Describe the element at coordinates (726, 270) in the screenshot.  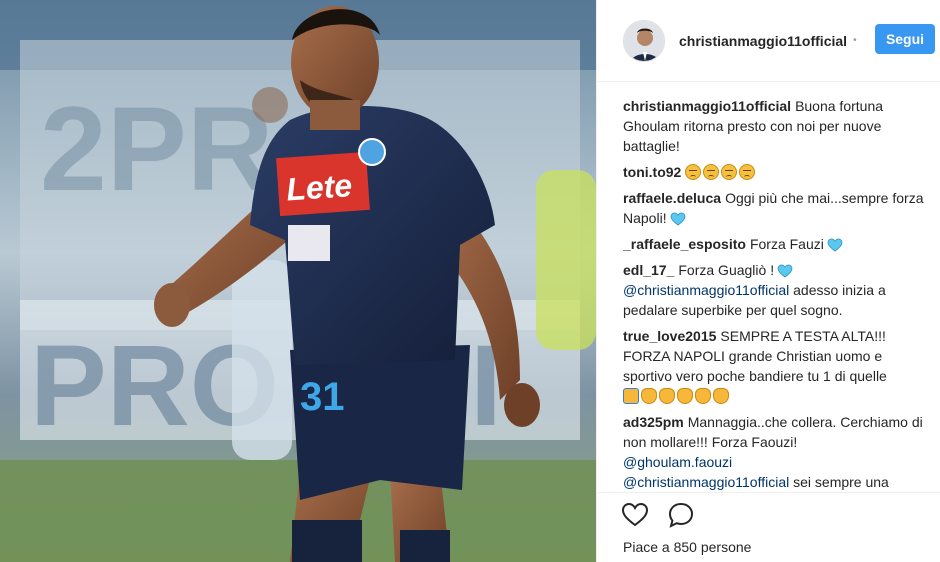
I see `comment-text: Forza Guagliò !` at that location.